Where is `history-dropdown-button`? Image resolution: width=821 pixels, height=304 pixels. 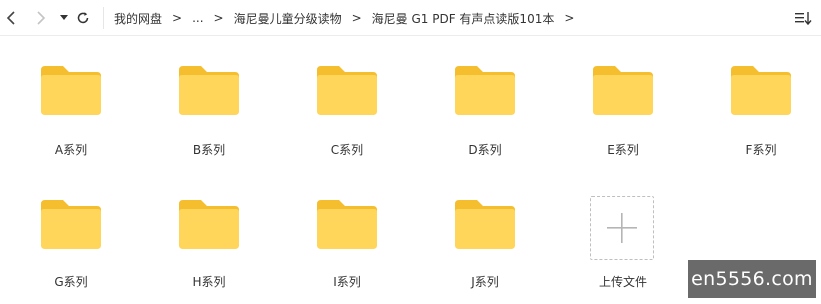
history-dropdown-button is located at coordinates (64, 18).